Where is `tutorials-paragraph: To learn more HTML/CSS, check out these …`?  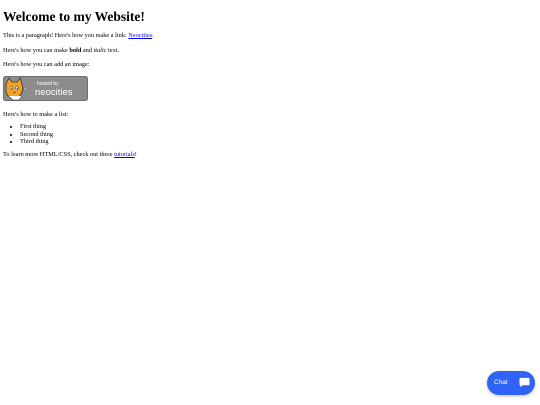 tutorials-paragraph: To learn more HTML/CSS, check out these … is located at coordinates (70, 154).